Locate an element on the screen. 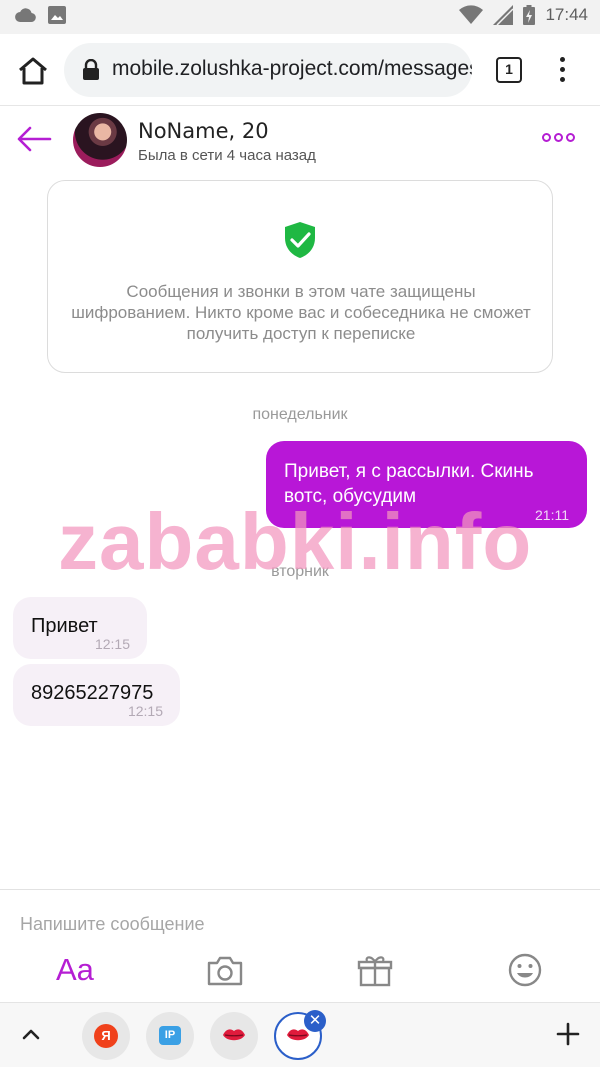  url-text: mobile.zolushka-project.com/messages is located at coordinates (292, 69).